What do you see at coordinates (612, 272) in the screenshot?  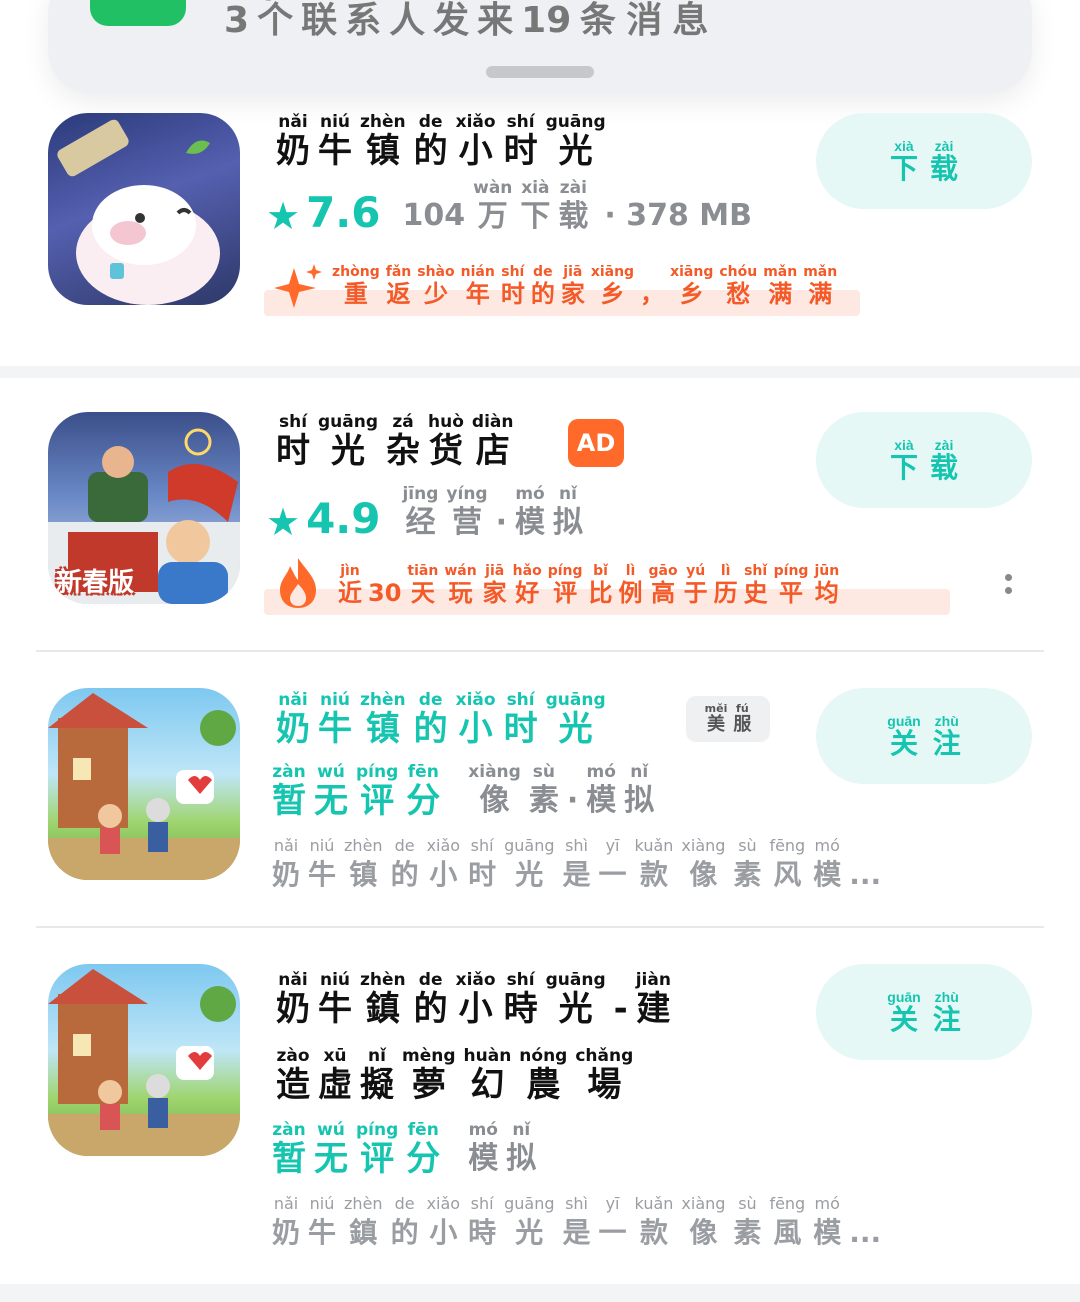 I see `pinyin: xiāng` at bounding box center [612, 272].